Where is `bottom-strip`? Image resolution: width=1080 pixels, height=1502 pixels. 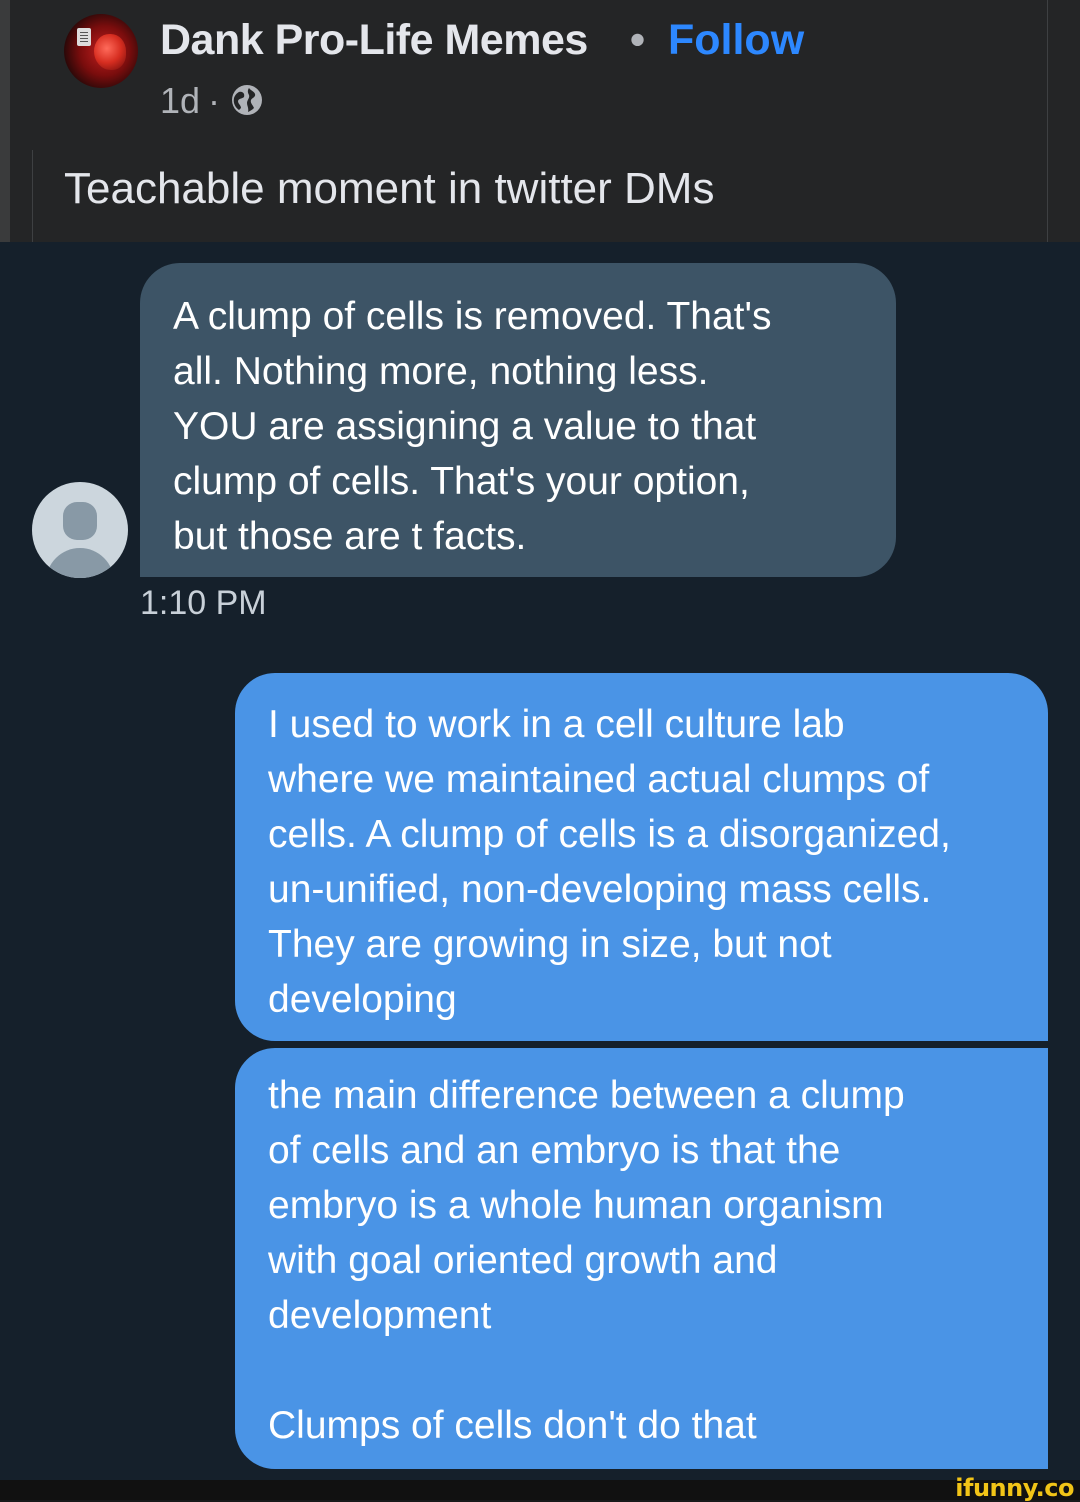 bottom-strip is located at coordinates (540, 1490).